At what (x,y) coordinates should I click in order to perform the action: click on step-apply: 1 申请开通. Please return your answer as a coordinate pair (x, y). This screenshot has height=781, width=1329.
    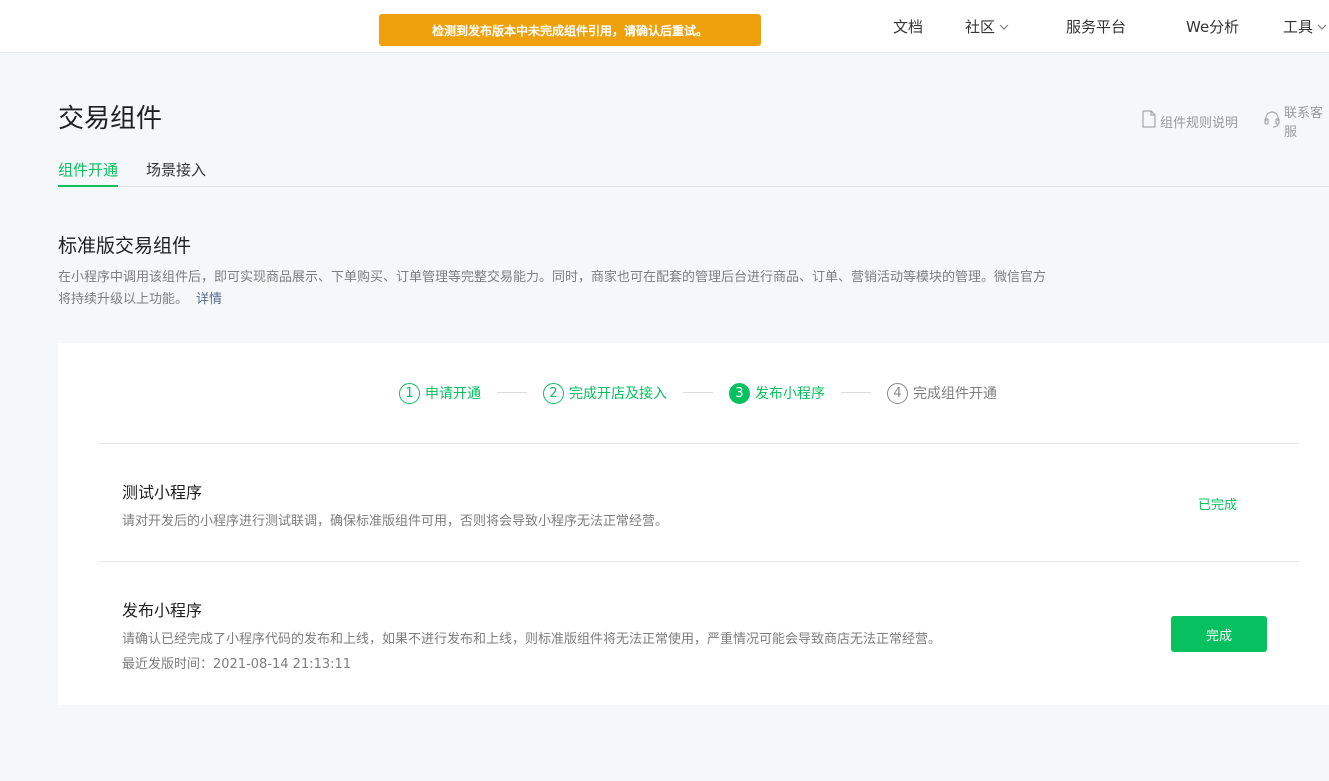
    Looking at the image, I should click on (440, 393).